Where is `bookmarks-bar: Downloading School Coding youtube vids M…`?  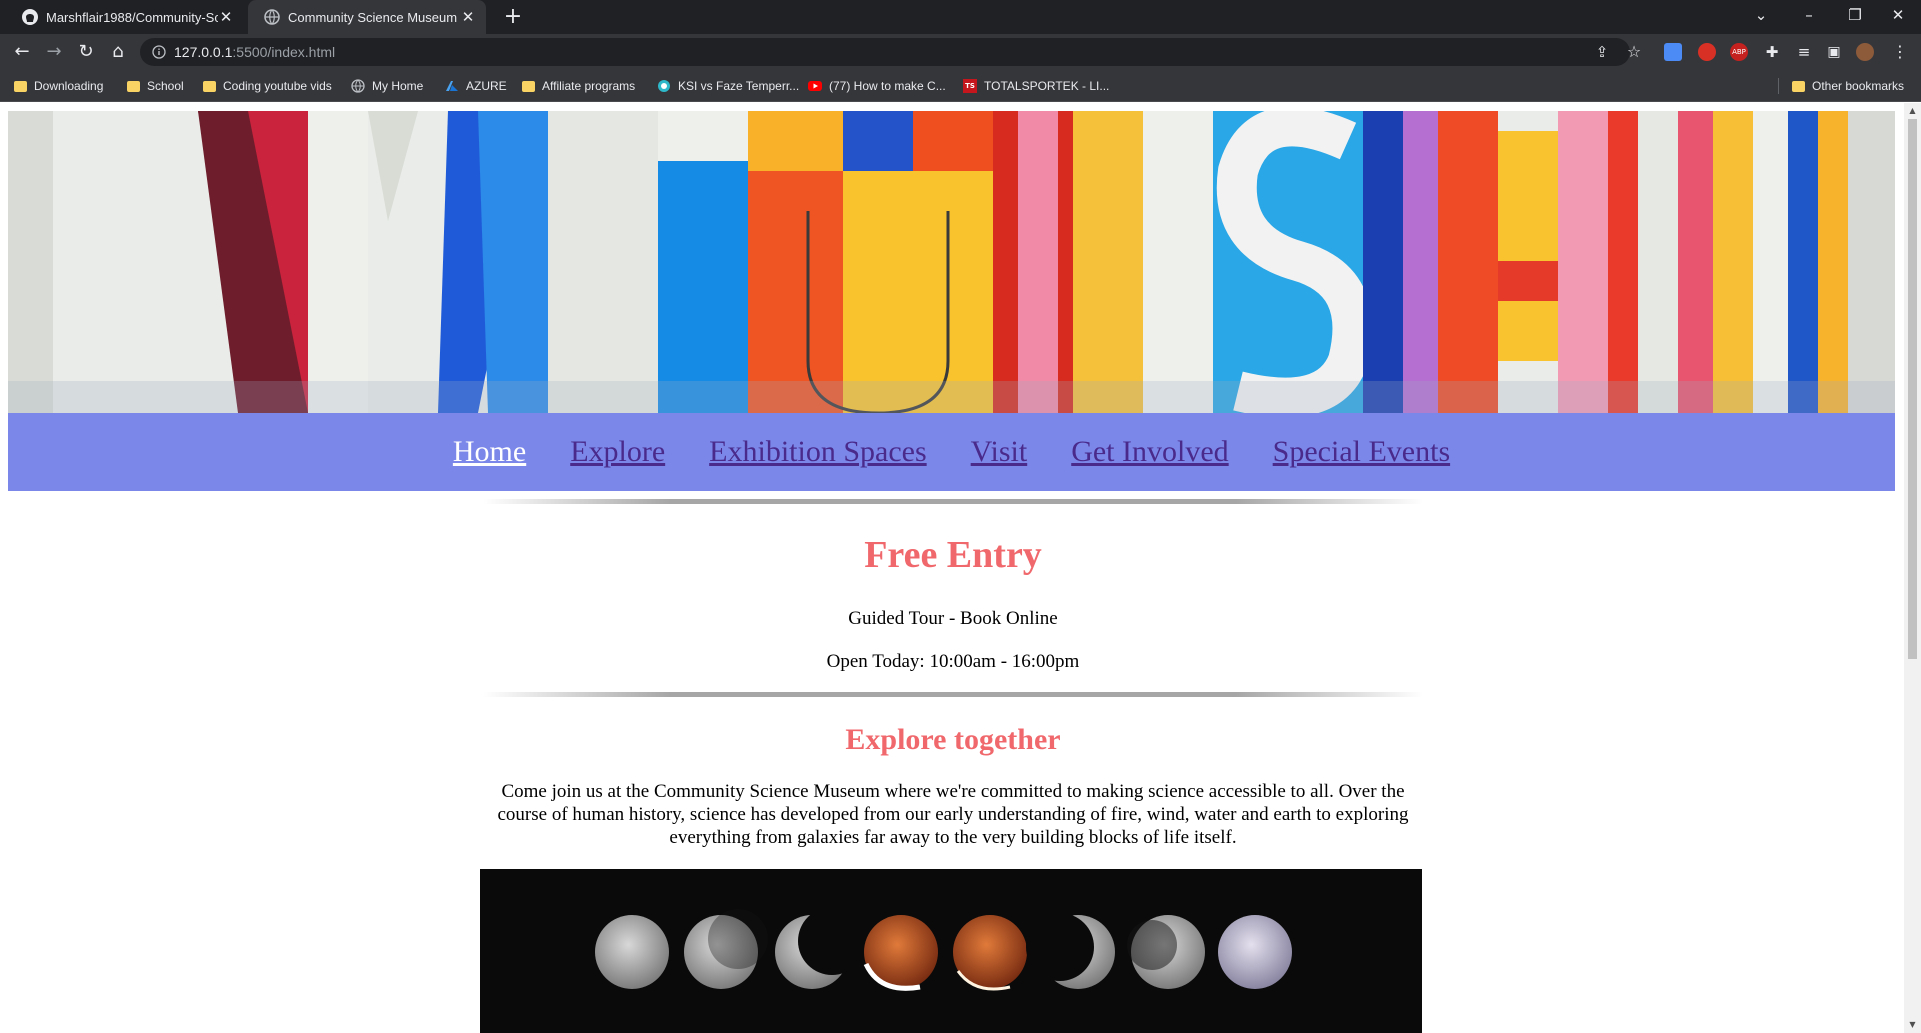 bookmarks-bar: Downloading School Coding youtube vids M… is located at coordinates (960, 86).